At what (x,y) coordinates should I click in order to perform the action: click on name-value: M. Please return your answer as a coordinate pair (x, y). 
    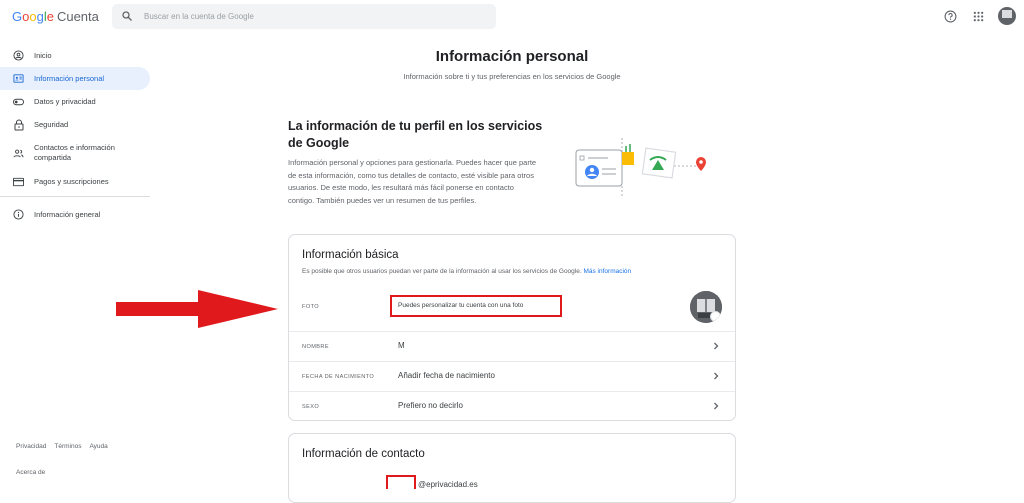
    Looking at the image, I should click on (401, 345).